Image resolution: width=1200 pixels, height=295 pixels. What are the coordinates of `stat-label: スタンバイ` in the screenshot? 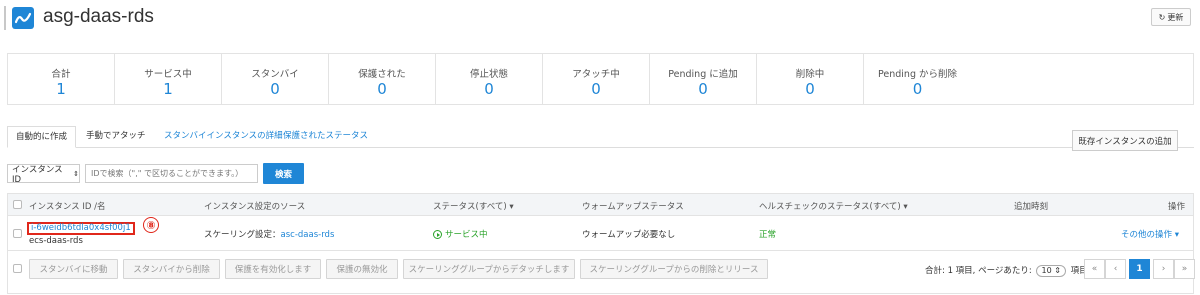 It's located at (275, 74).